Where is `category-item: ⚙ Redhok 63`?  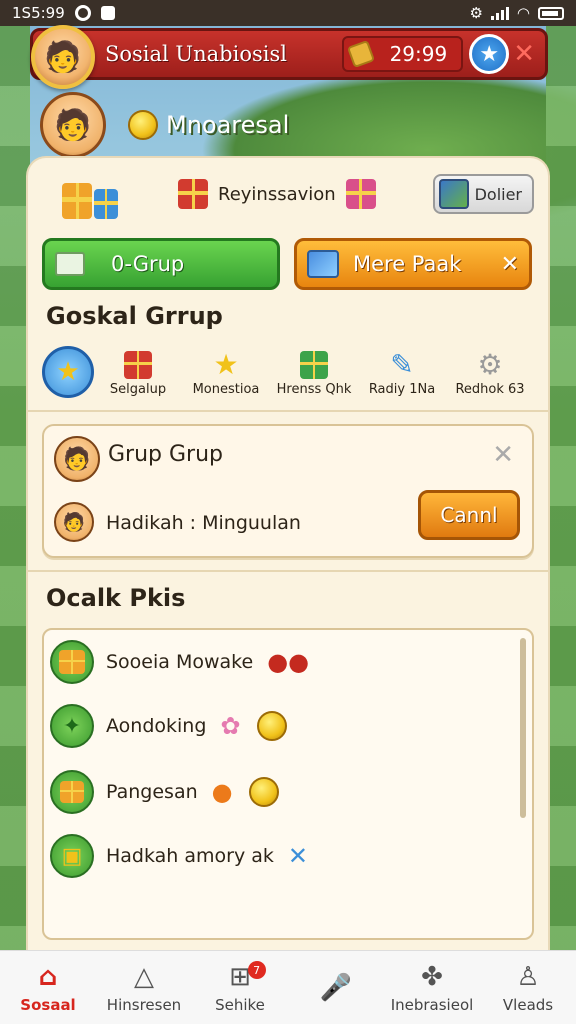 category-item: ⚙ Redhok 63 is located at coordinates (490, 372).